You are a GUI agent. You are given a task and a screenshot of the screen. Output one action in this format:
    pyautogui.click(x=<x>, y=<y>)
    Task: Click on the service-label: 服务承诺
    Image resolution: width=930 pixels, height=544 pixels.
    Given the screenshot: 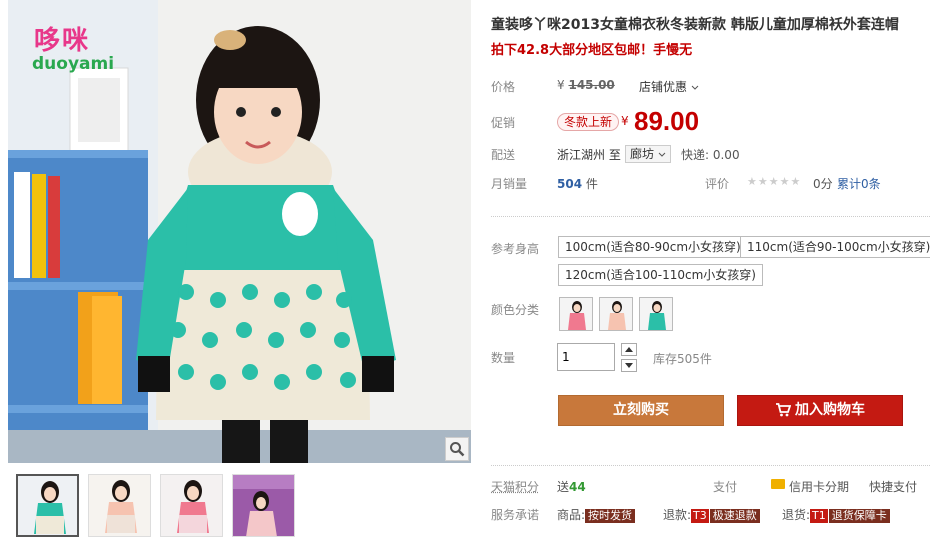 What is the action you would take?
    pyautogui.click(x=515, y=515)
    